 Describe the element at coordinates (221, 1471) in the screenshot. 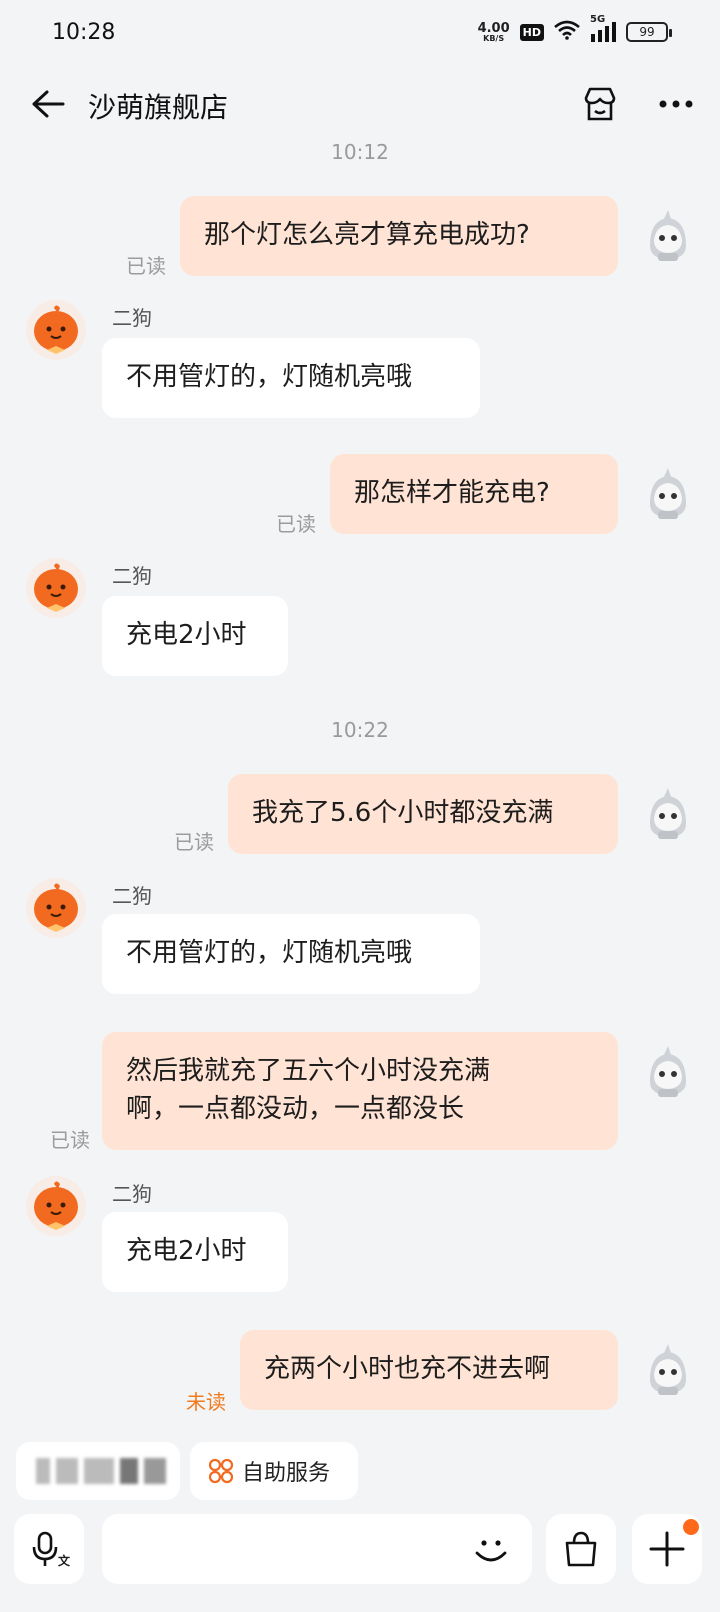

I see `self-service-icon` at that location.